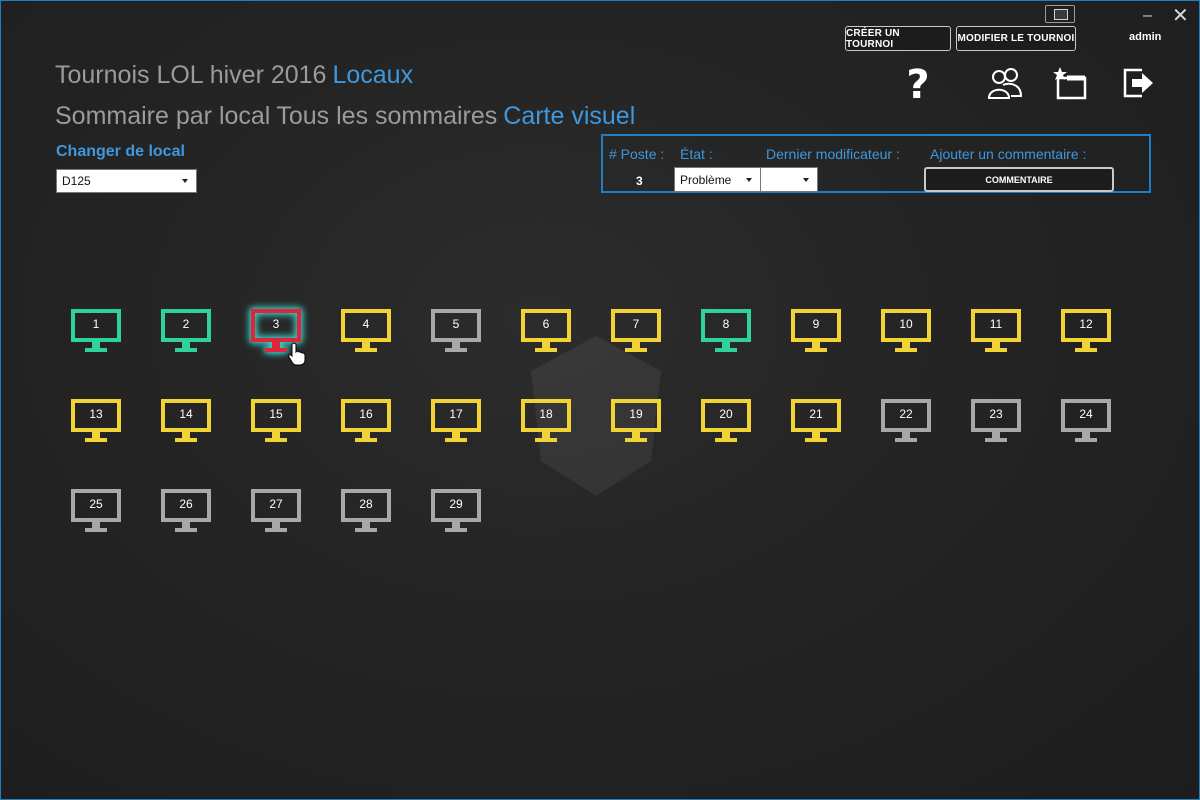  I want to click on station-26: 26, so click(186, 511).